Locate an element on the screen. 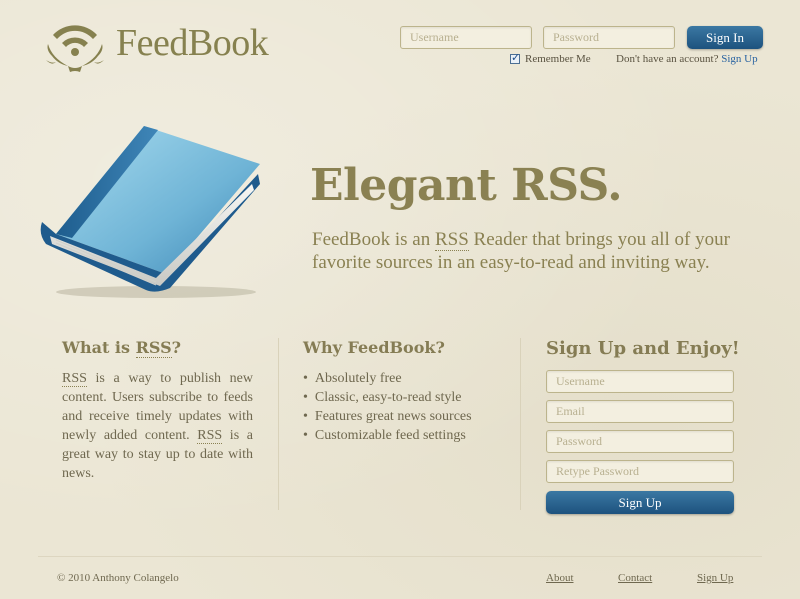 The image size is (800, 599). remember-label: Remember Me is located at coordinates (558, 59).